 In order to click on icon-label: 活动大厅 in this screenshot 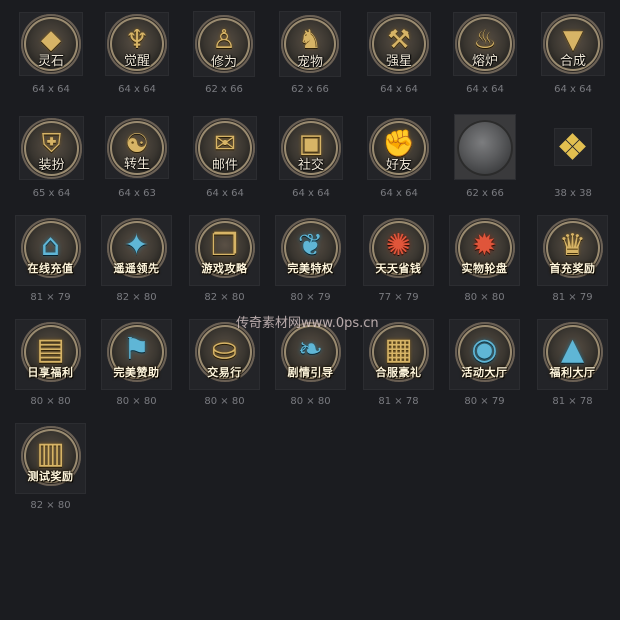, I will do `click(484, 372)`.